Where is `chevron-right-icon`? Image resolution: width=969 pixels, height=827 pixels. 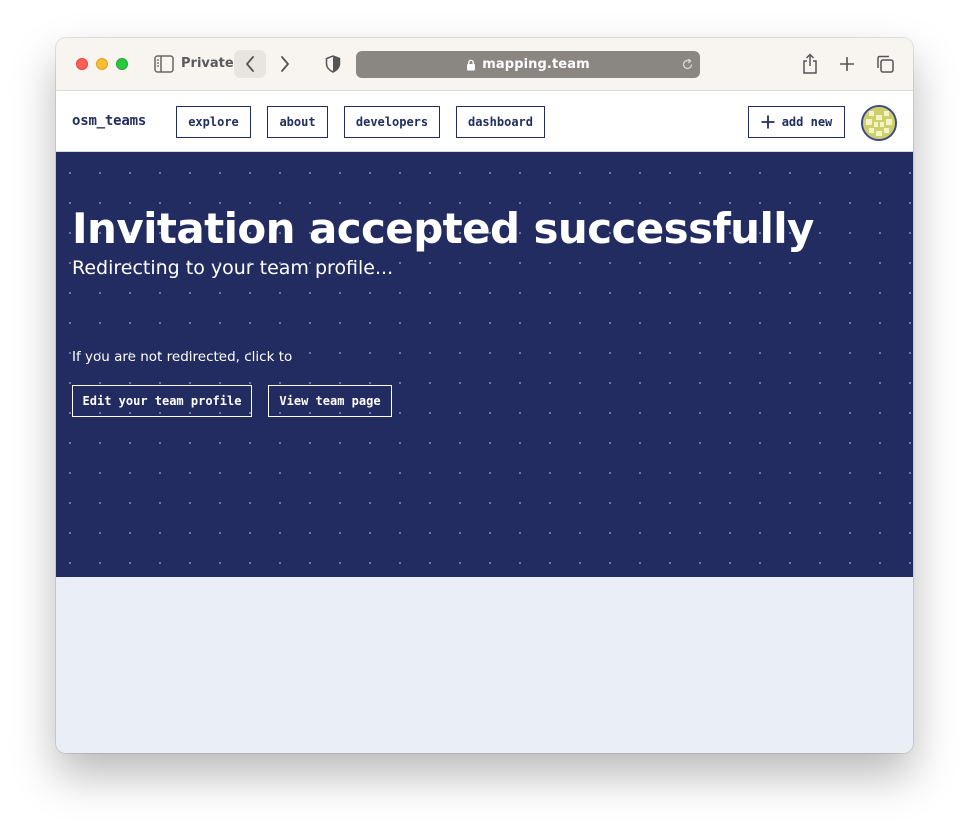
chevron-right-icon is located at coordinates (285, 64).